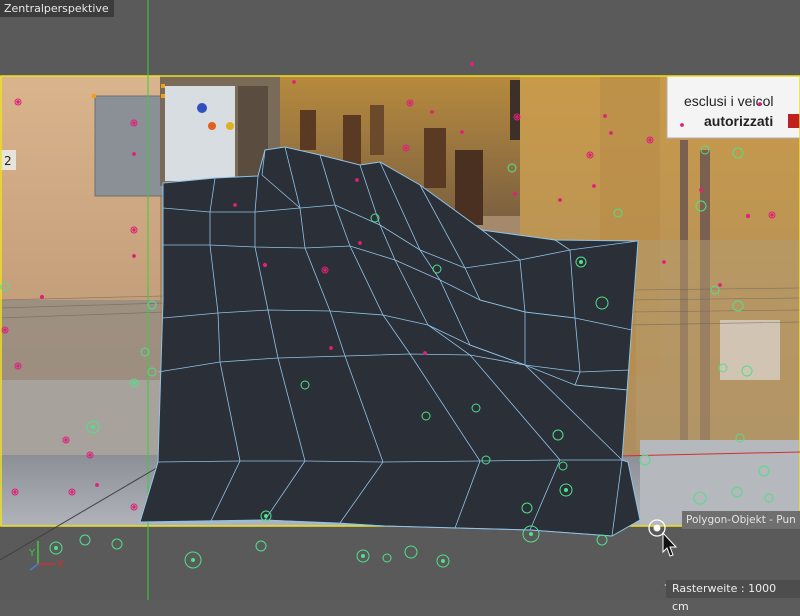  I want to click on house-number-plate: 2, so click(8, 160).